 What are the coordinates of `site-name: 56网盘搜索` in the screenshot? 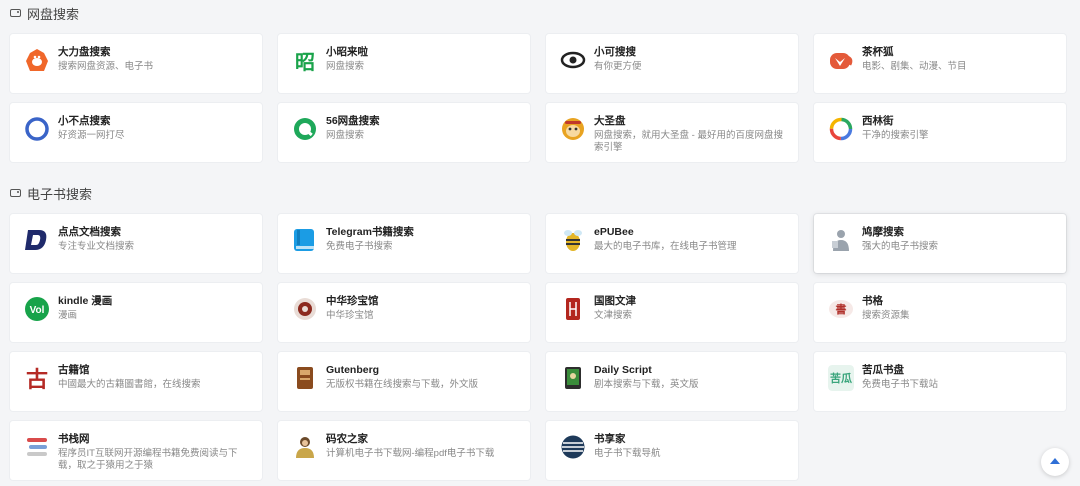 It's located at (353, 121).